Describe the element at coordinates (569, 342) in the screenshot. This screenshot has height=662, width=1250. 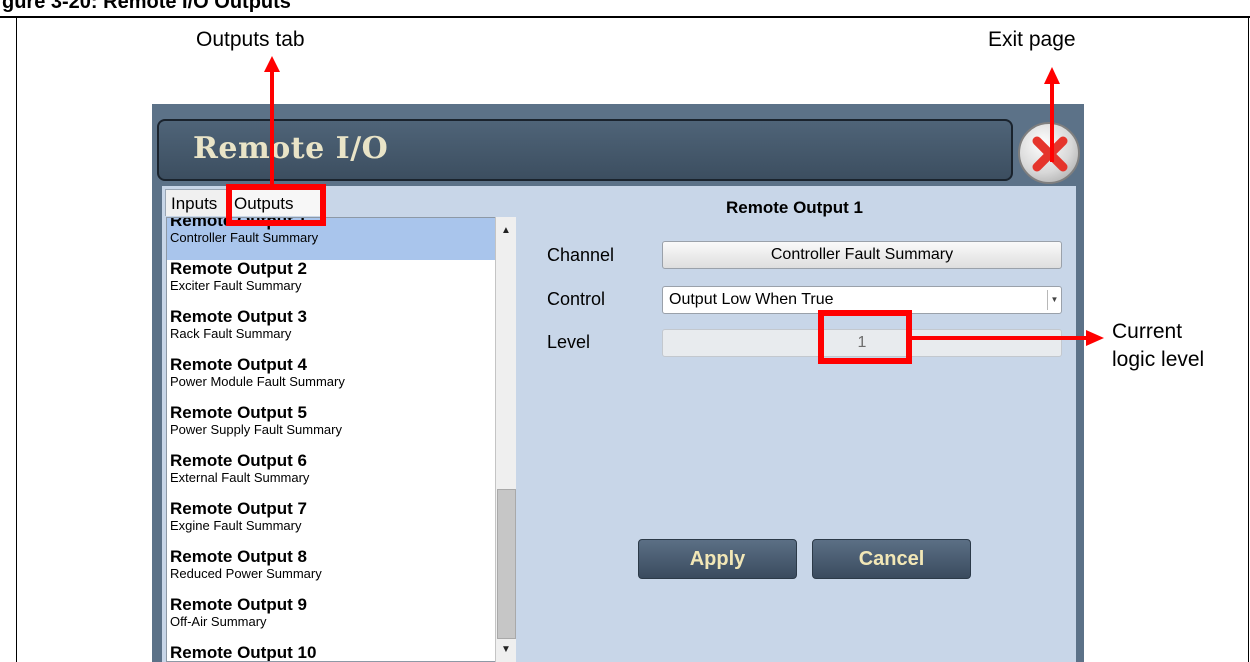
I see `level-label: Level` at that location.